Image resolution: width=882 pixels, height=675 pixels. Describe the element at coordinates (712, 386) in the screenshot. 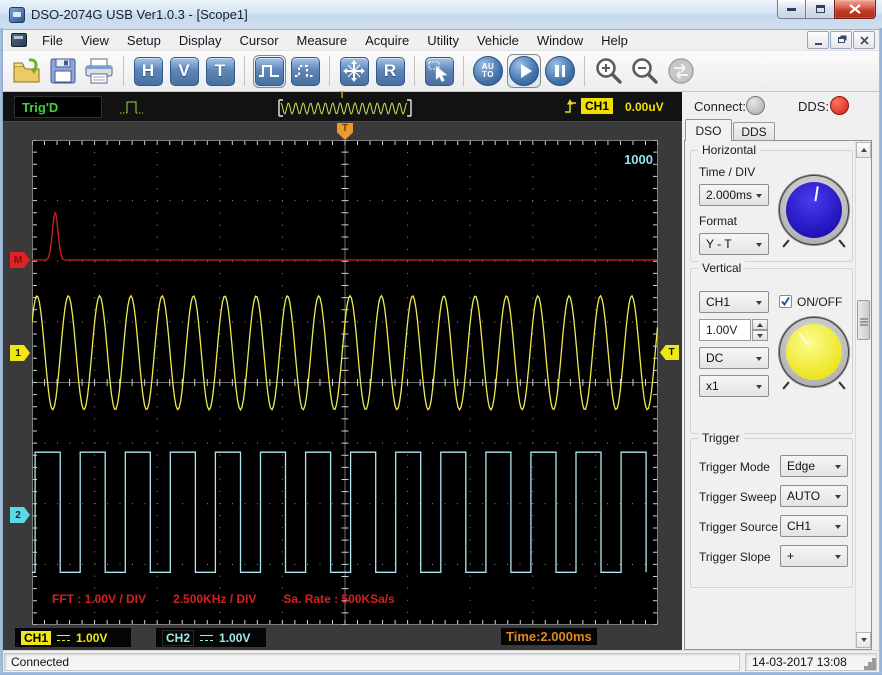

I see `probe-value: x1` at that location.